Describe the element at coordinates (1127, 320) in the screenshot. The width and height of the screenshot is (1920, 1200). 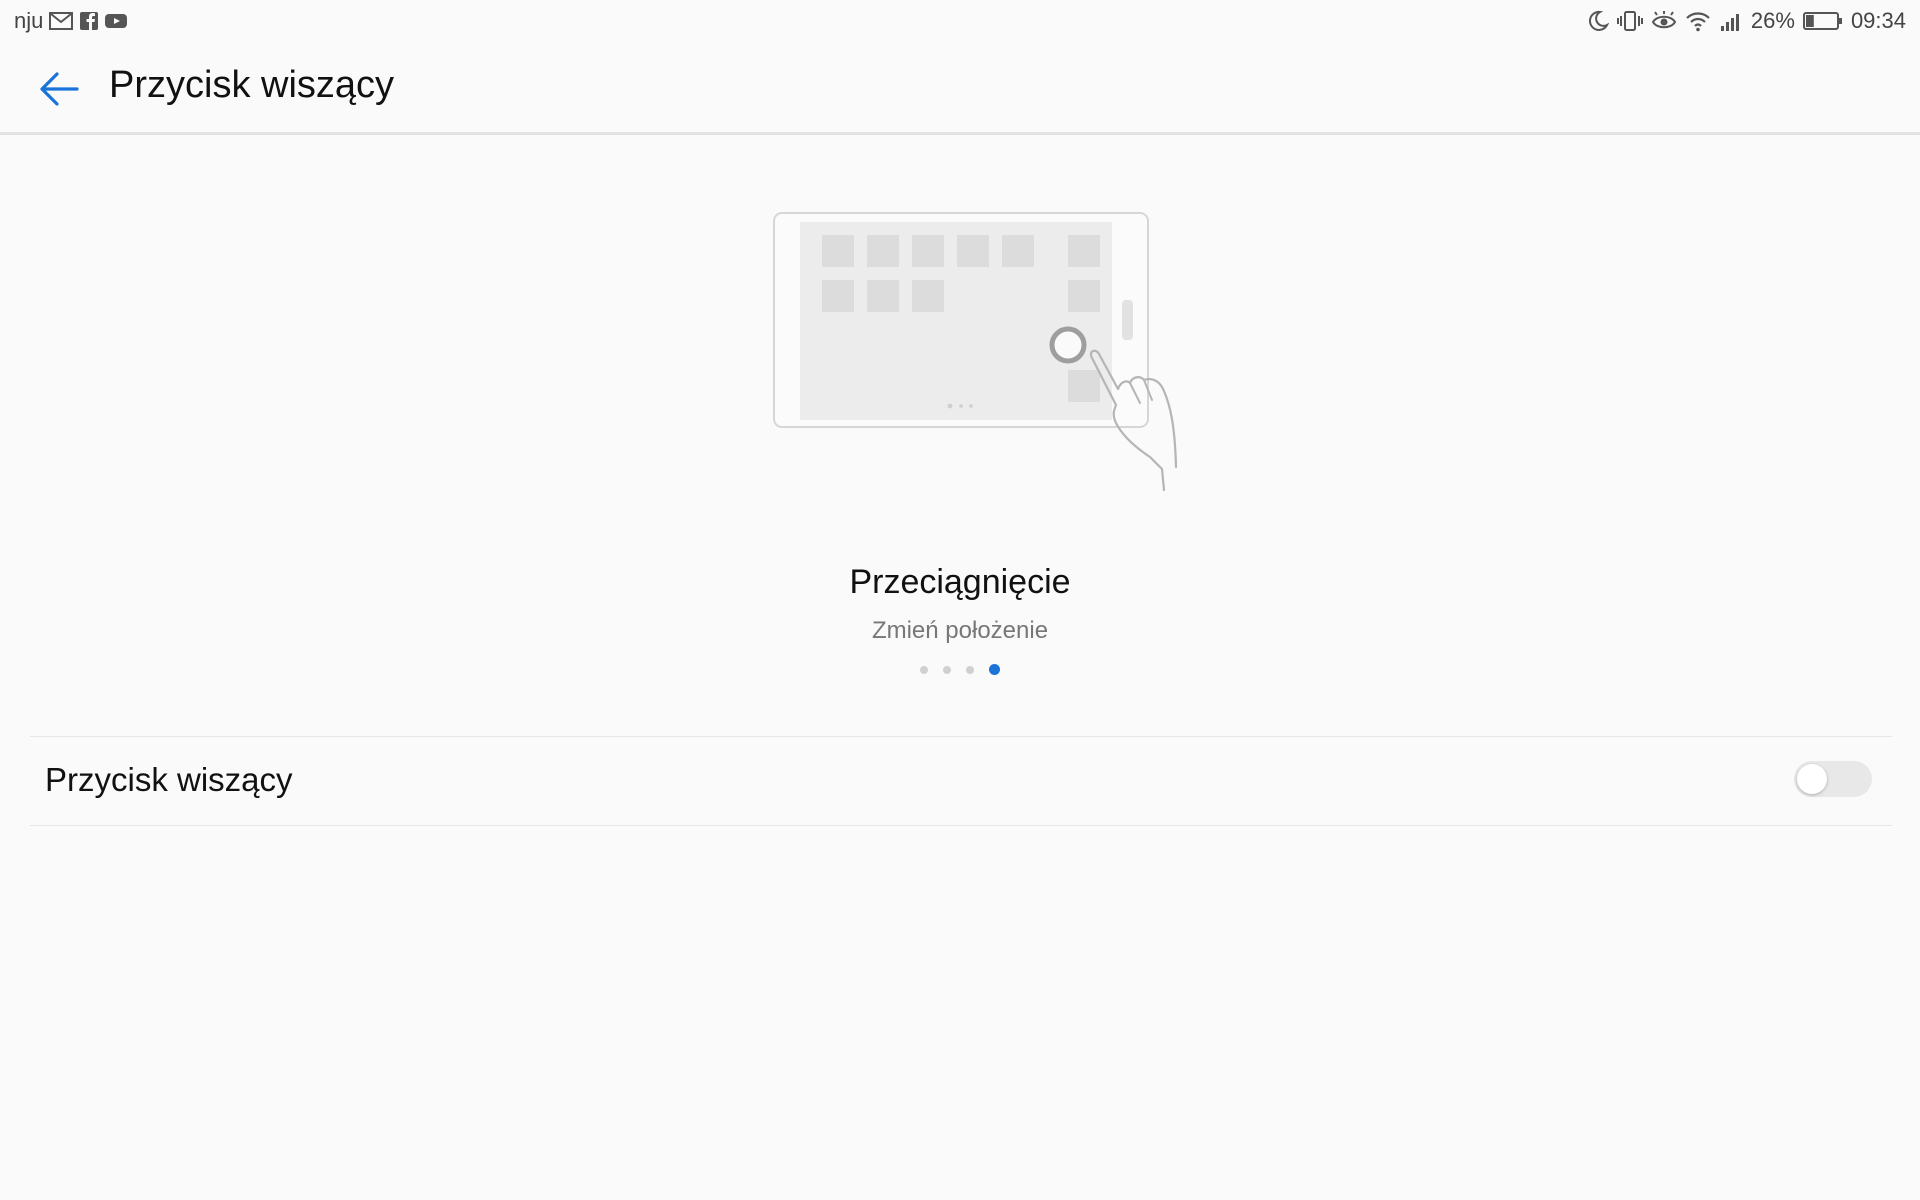
I see `tablet-side-handle` at that location.